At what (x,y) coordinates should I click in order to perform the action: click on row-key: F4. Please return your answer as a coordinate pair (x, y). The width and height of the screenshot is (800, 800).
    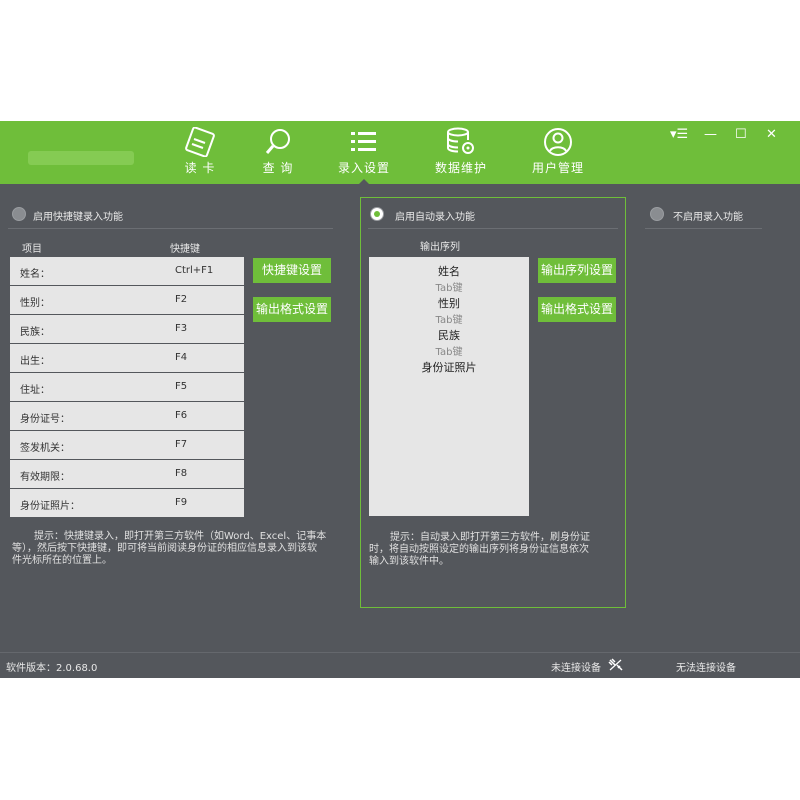
    Looking at the image, I should click on (181, 357).